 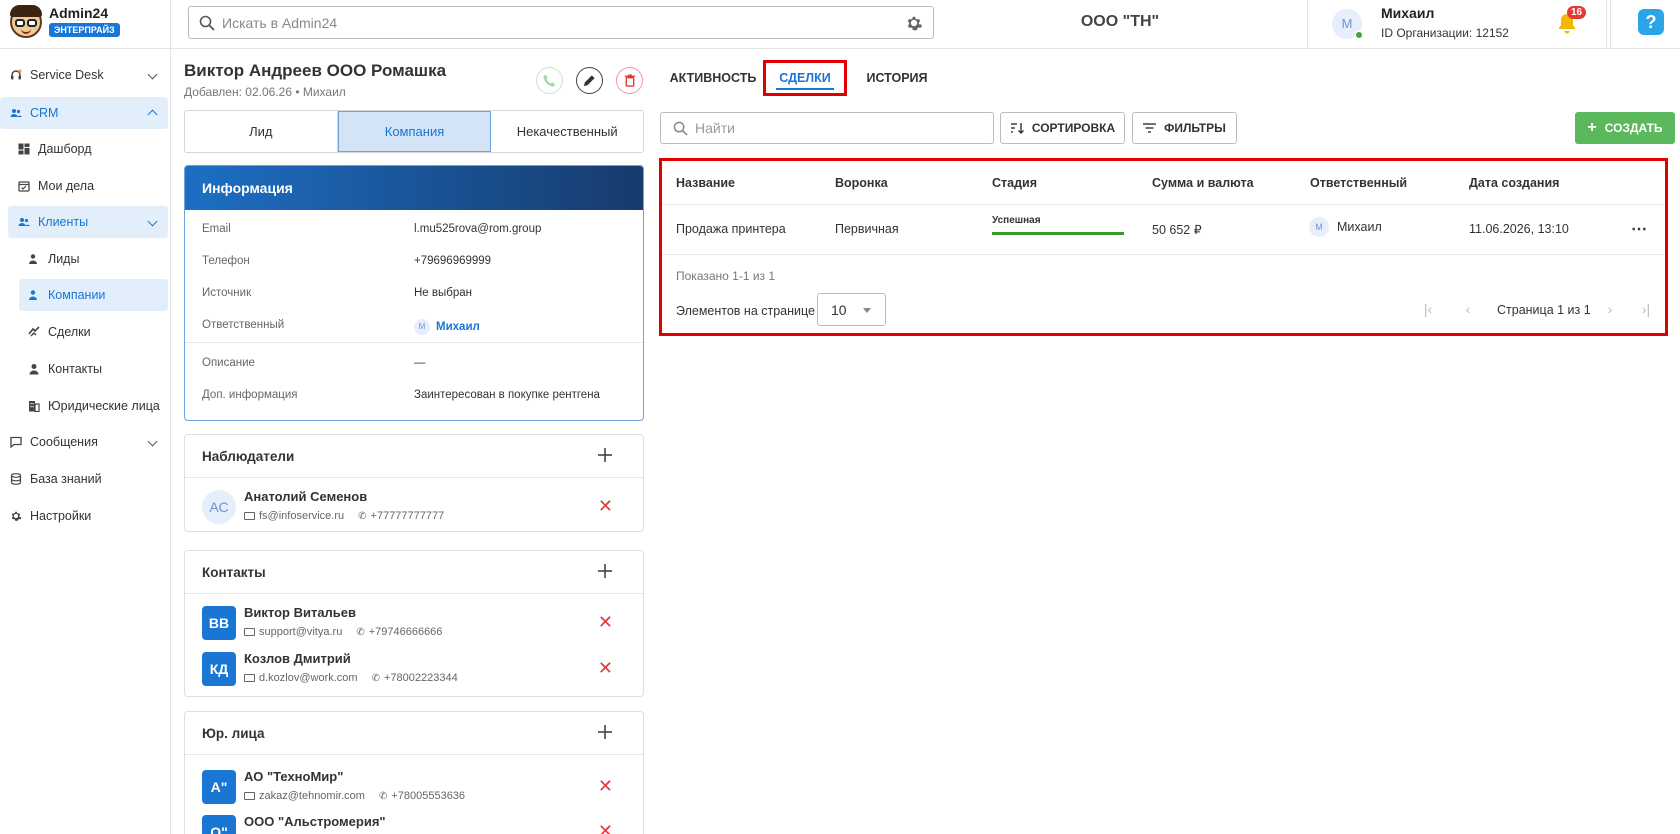 What do you see at coordinates (452, 261) in the screenshot?
I see `info-value: +79696969999` at bounding box center [452, 261].